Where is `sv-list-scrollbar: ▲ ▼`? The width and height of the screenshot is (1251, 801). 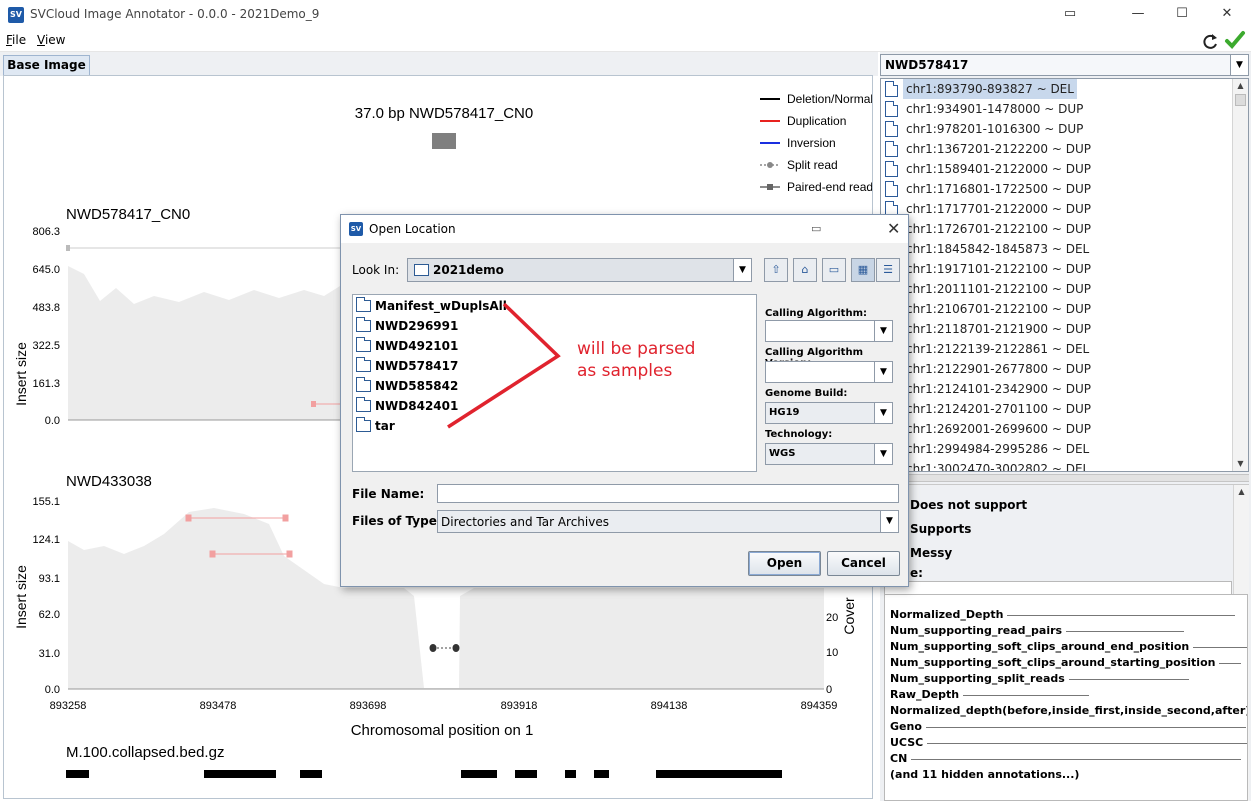
sv-list-scrollbar: ▲ ▼ is located at coordinates (1240, 275).